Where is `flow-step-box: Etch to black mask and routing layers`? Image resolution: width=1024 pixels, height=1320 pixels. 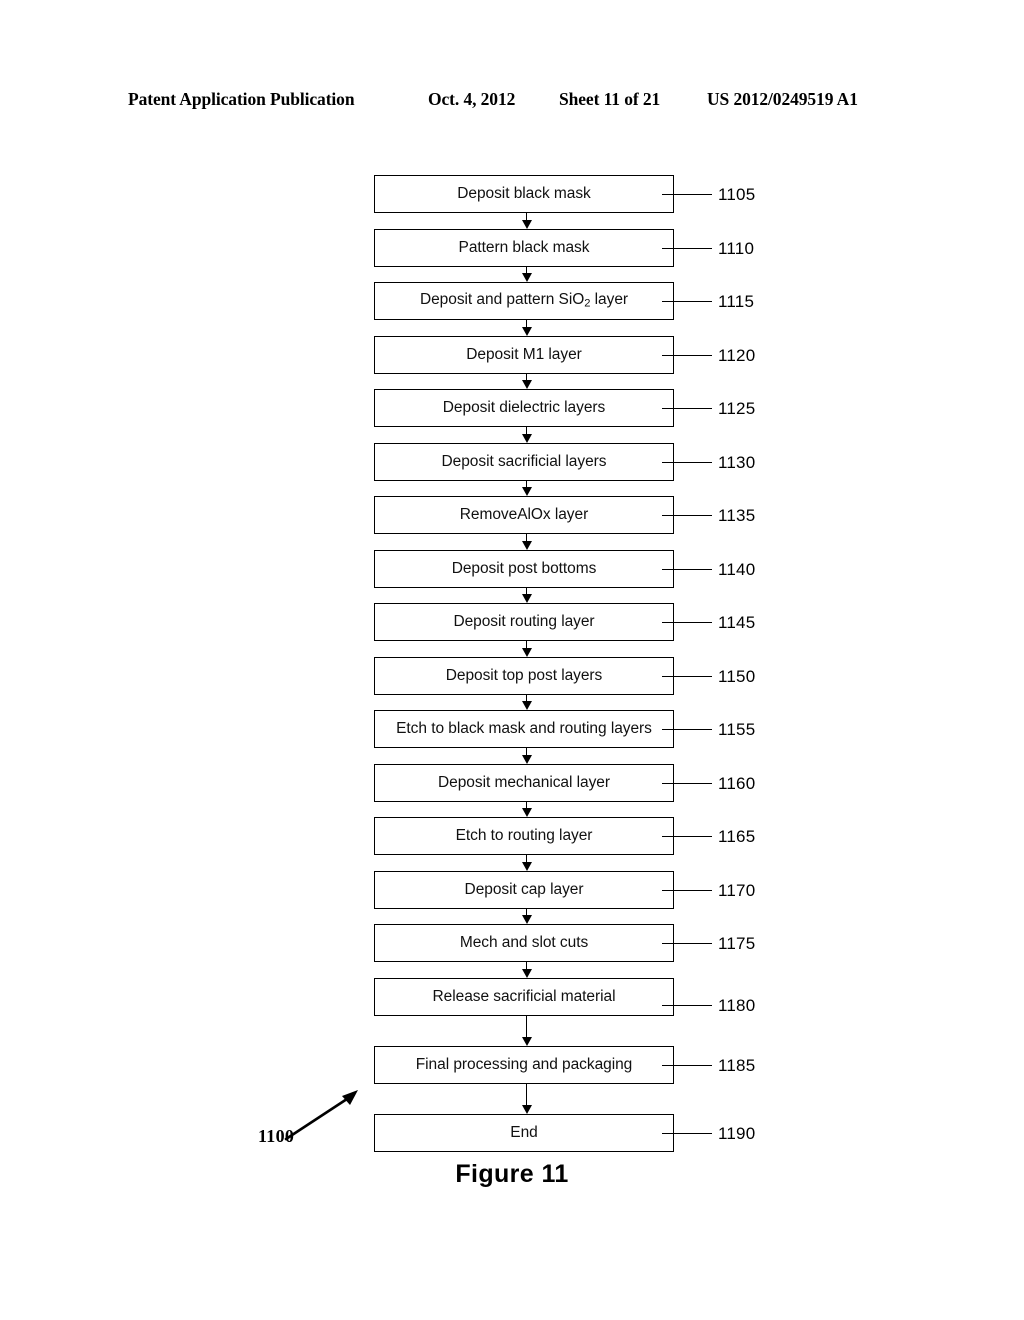 flow-step-box: Etch to black mask and routing layers is located at coordinates (524, 729).